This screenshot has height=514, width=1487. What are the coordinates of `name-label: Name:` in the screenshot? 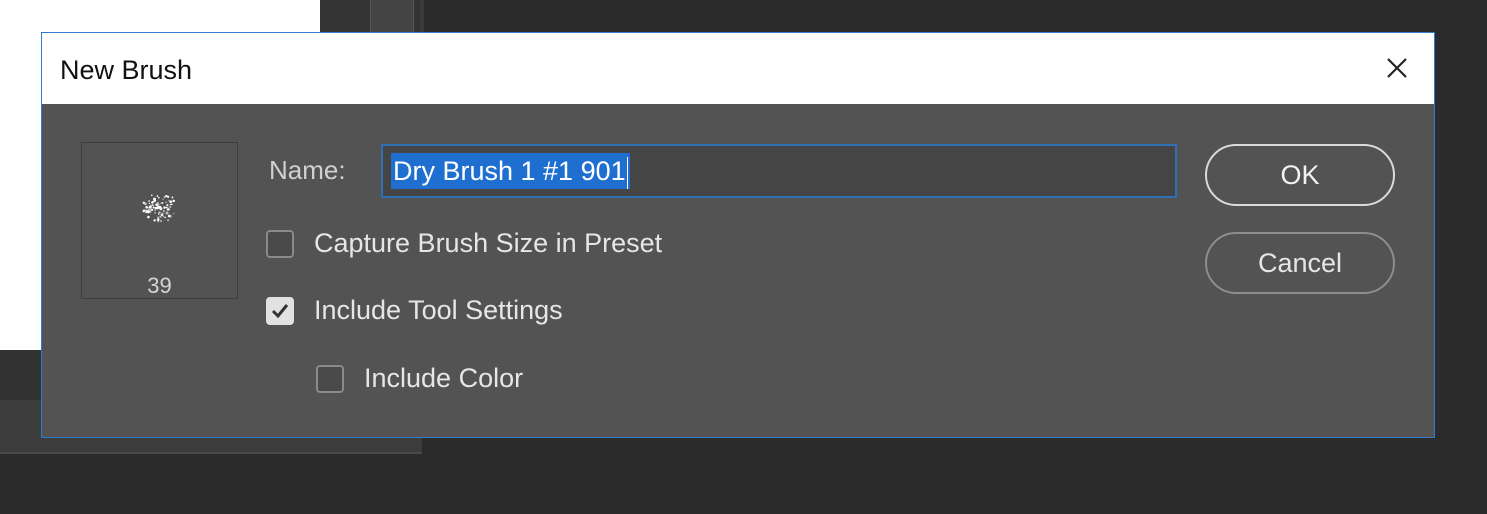 It's located at (307, 170).